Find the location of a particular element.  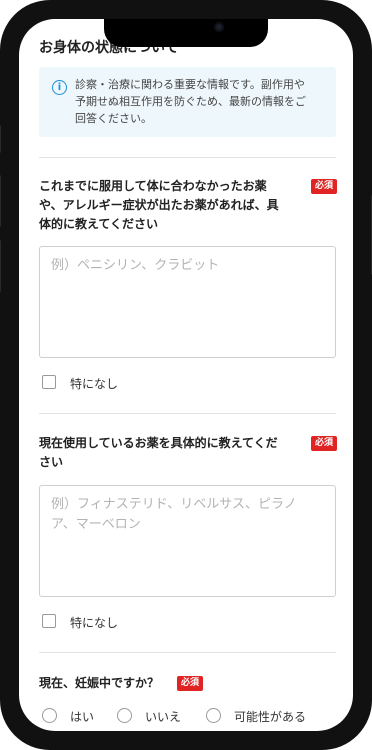

placeholder-line: 例）フィナステリド、リベルサス、ピラノ is located at coordinates (174, 504).